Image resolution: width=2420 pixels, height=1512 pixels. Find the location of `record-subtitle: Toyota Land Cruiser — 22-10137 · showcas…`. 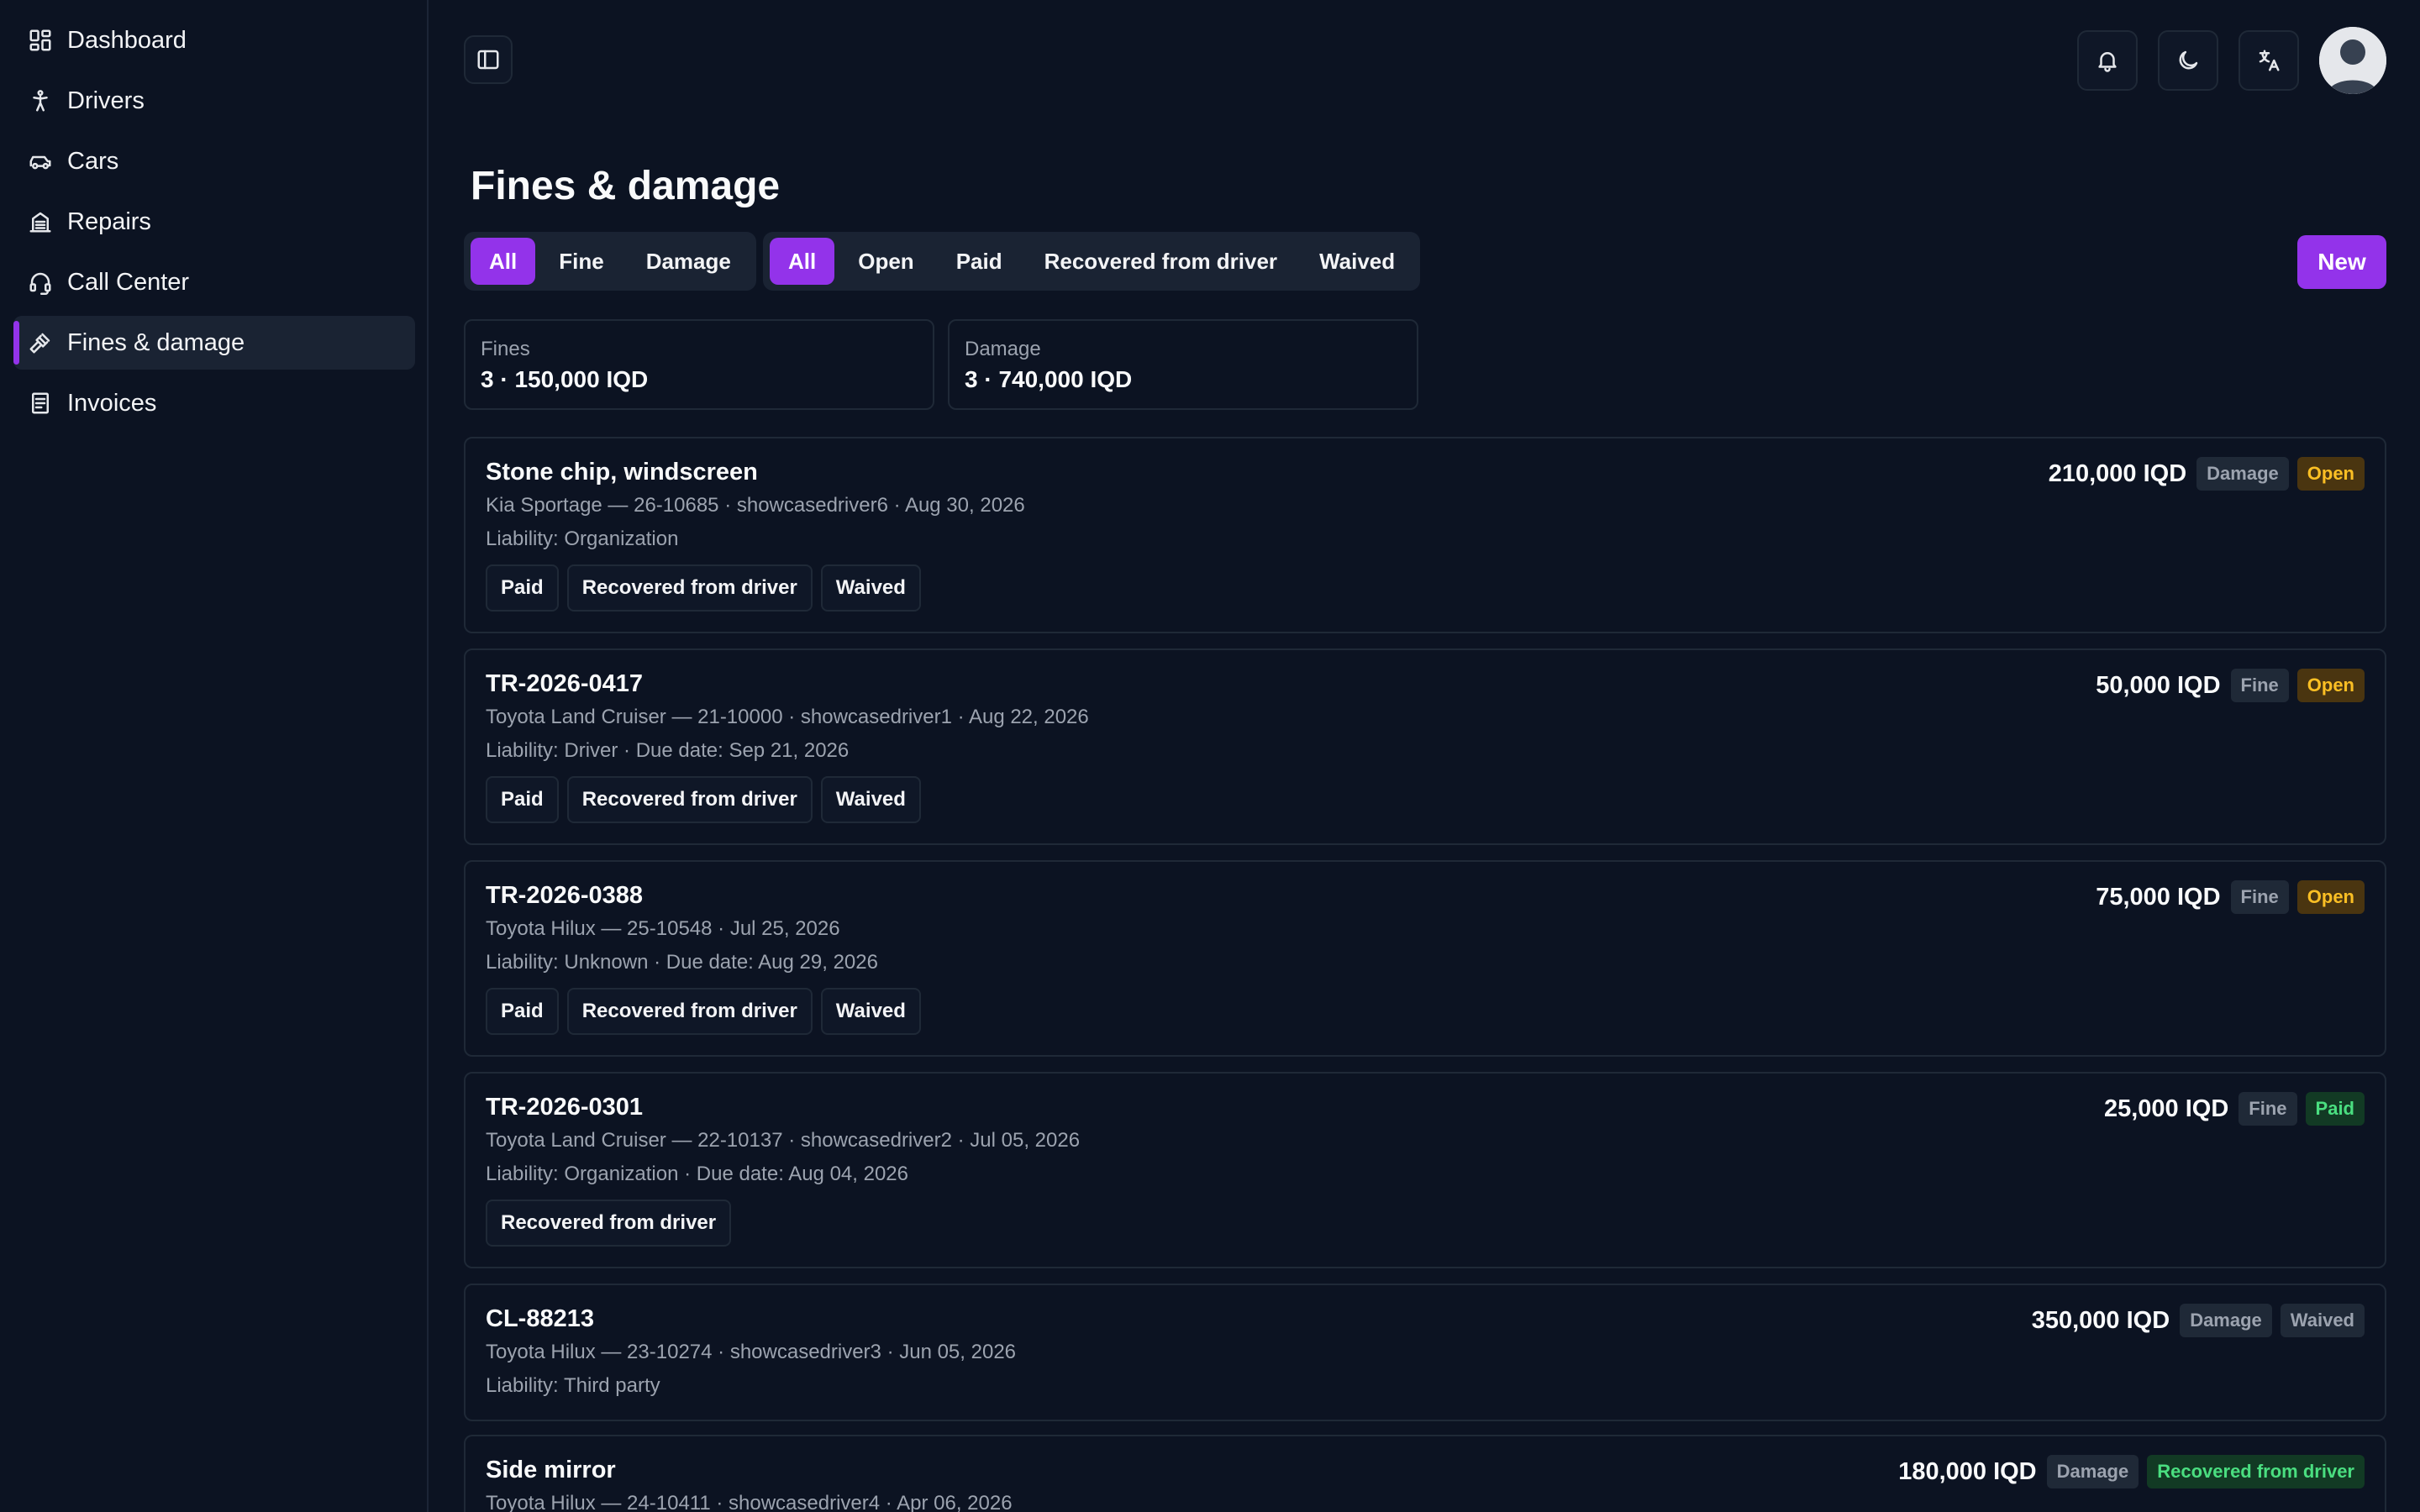

record-subtitle: Toyota Land Cruiser — 22-10137 · showcas… is located at coordinates (783, 1140).